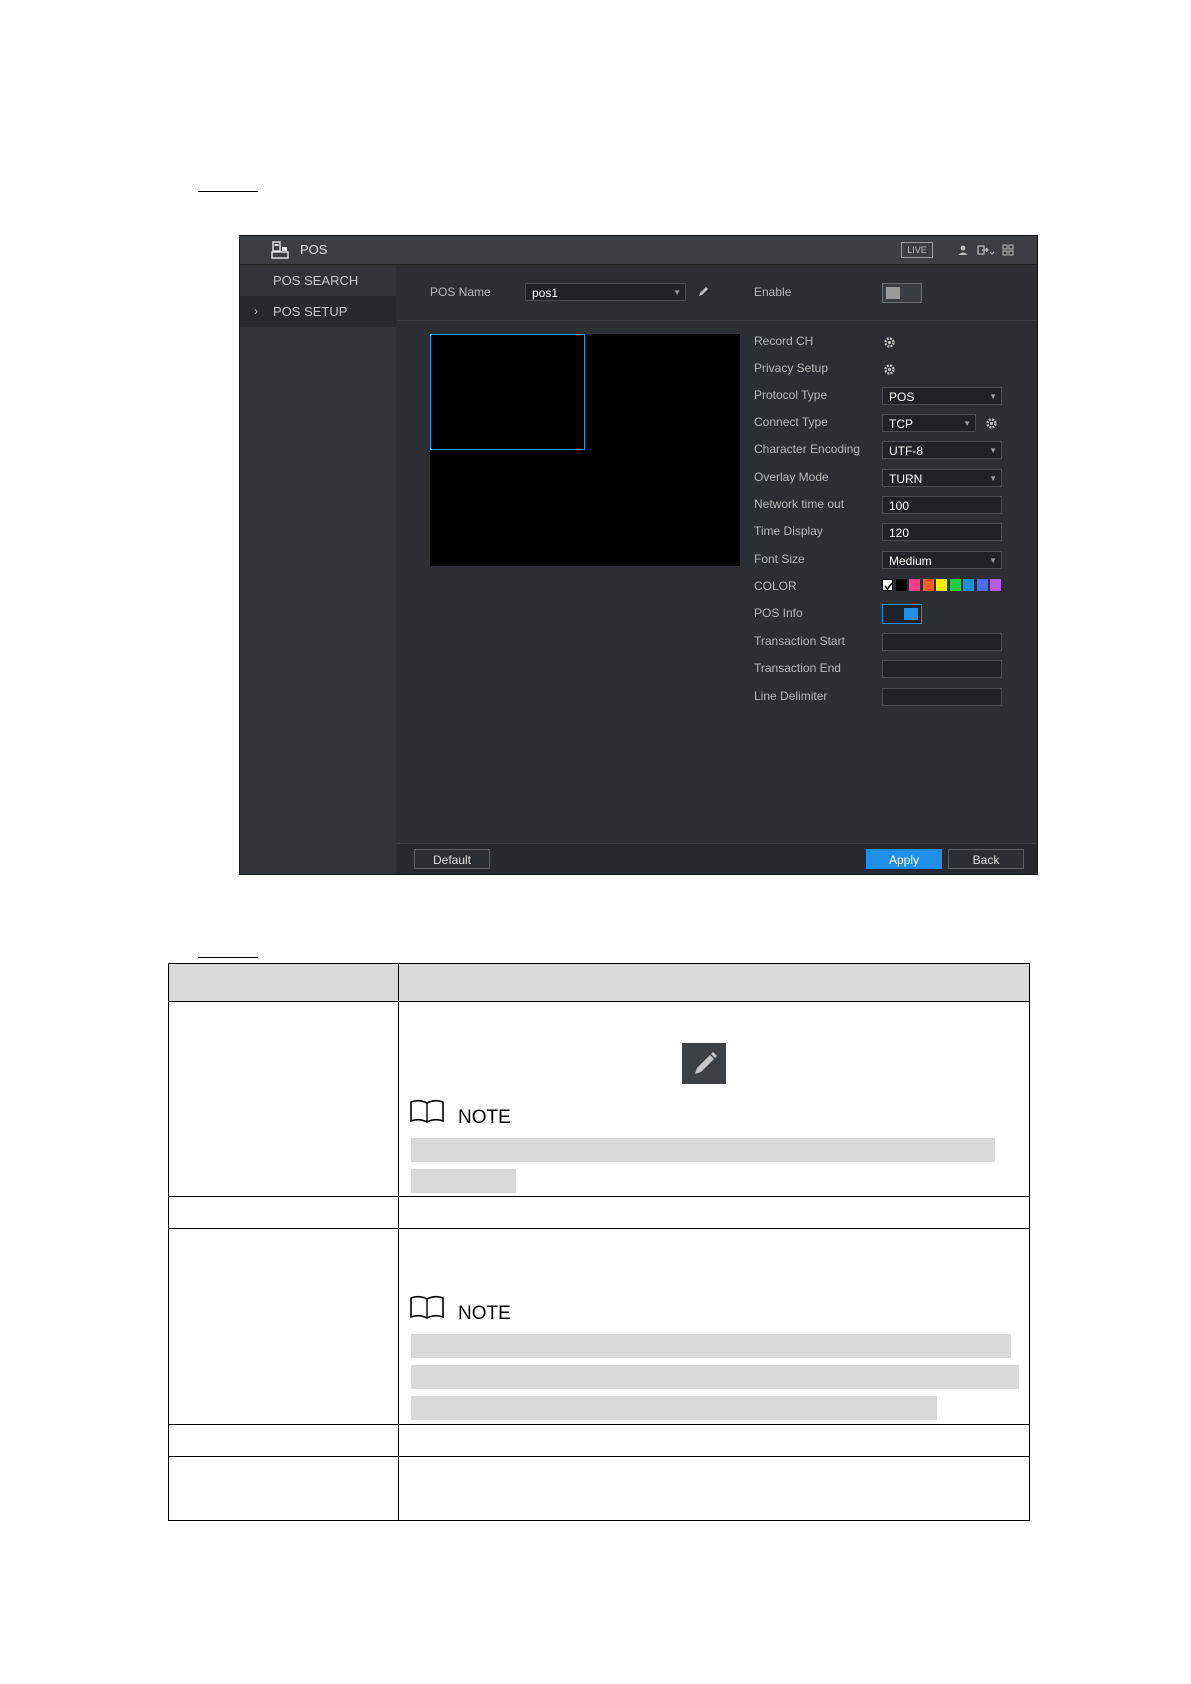 The height and width of the screenshot is (1684, 1191). Describe the element at coordinates (228, 957) in the screenshot. I see `table-heading-underline` at that location.